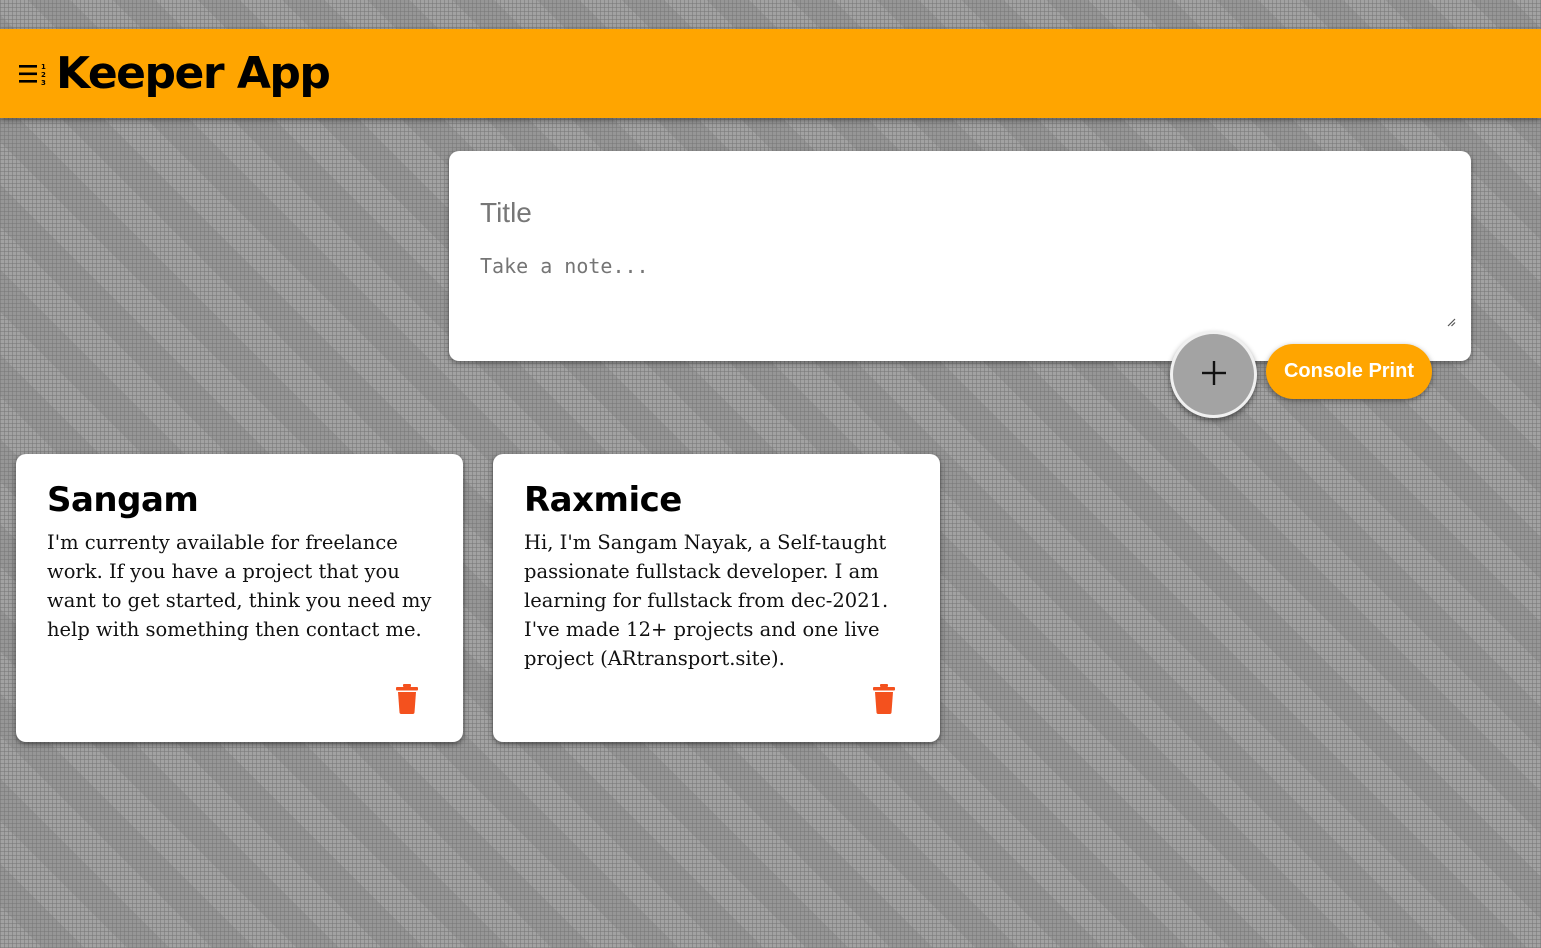 Image resolution: width=1541 pixels, height=948 pixels. What do you see at coordinates (960, 213) in the screenshot?
I see `title-input` at bounding box center [960, 213].